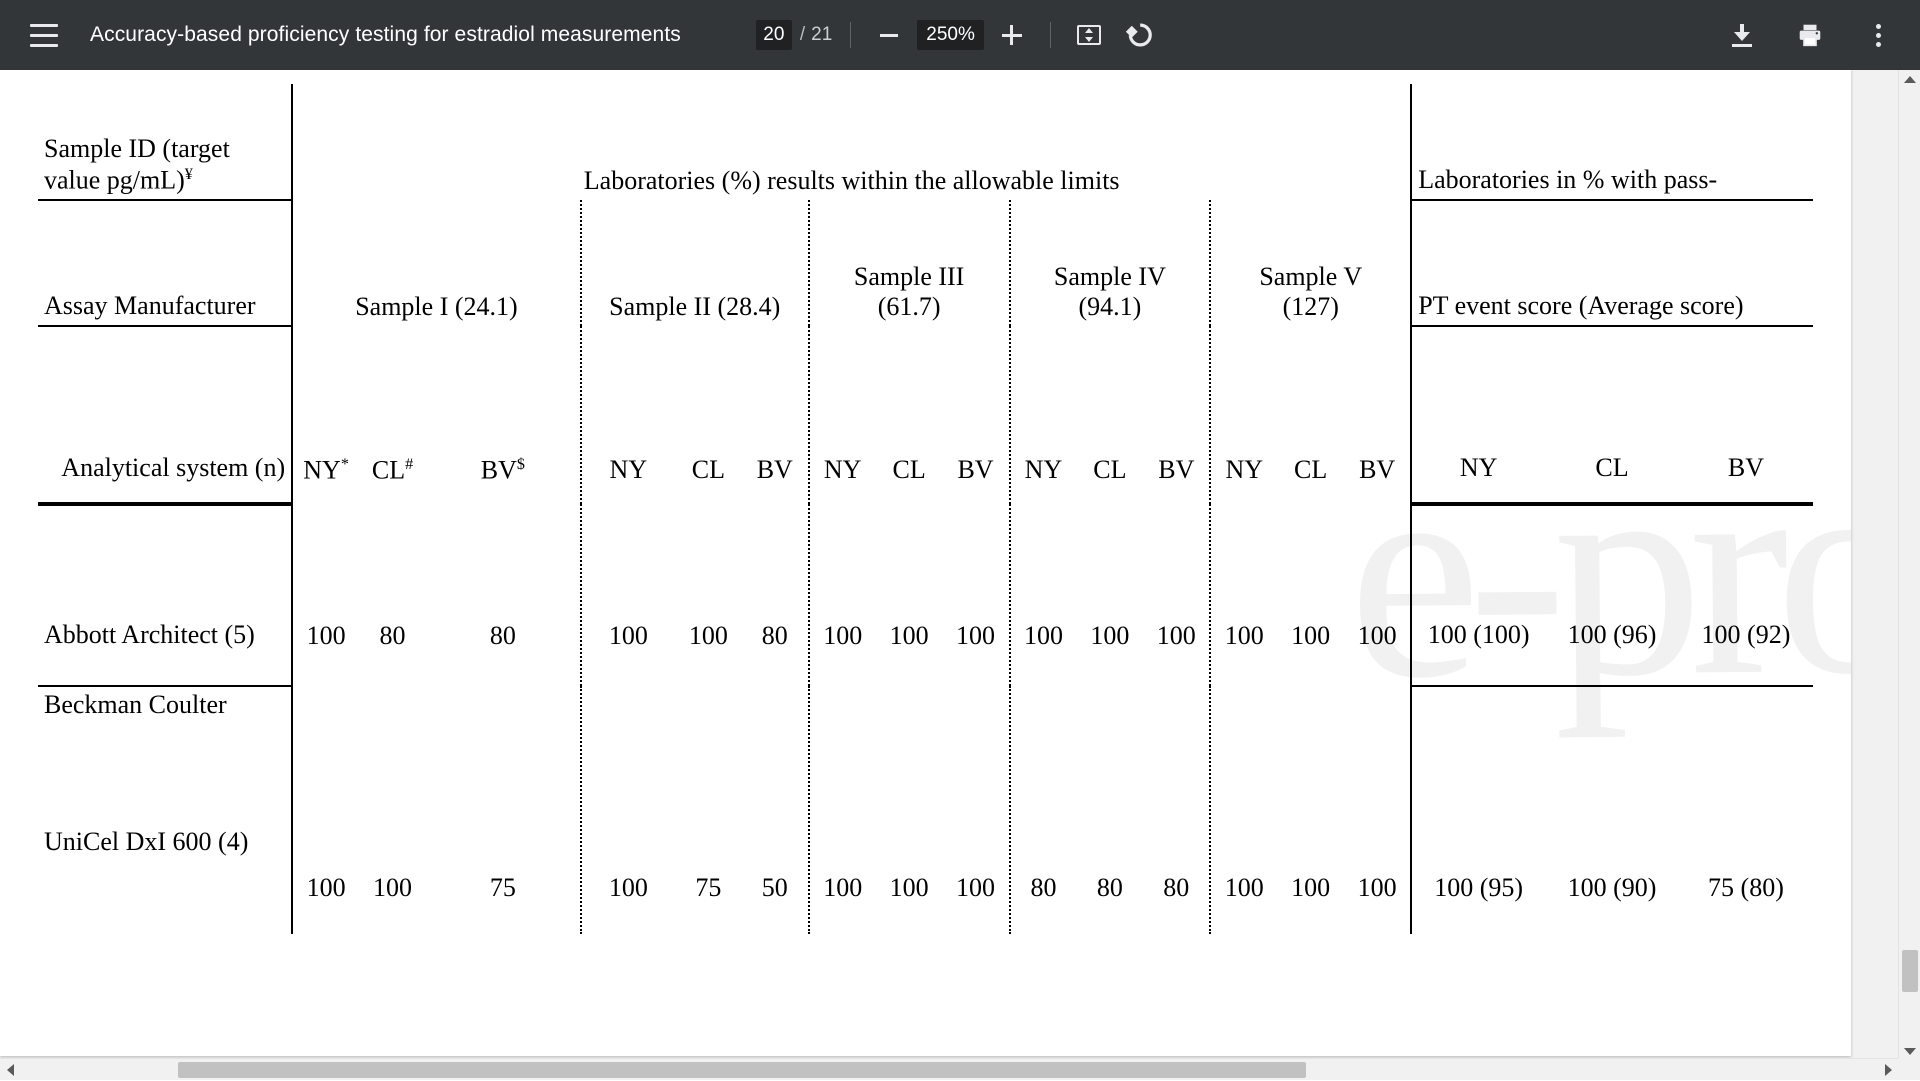 Image resolution: width=1920 pixels, height=1081 pixels. I want to click on cell-s4-bv: 100, so click(1176, 595).